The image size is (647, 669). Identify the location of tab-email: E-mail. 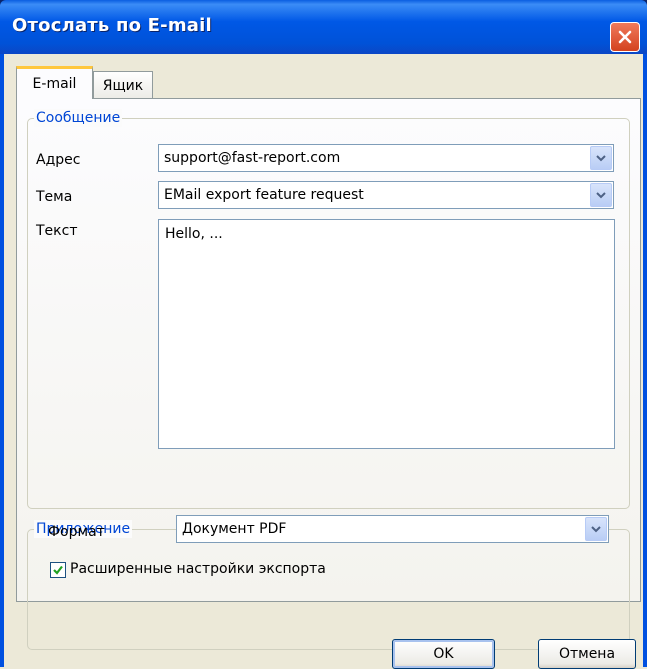
(54, 82).